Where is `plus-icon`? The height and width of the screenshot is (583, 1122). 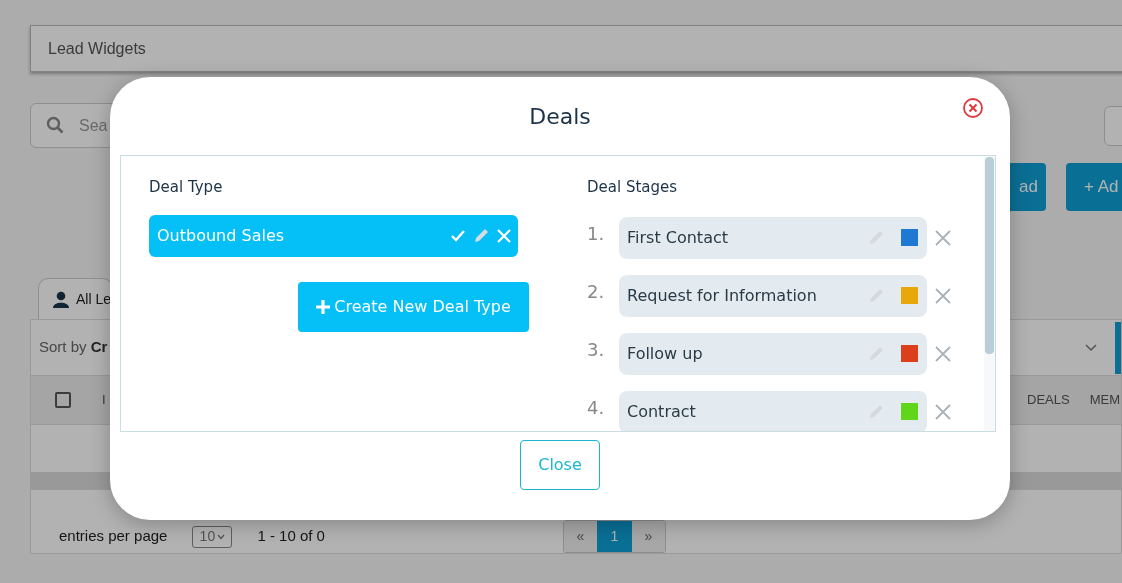 plus-icon is located at coordinates (323, 306).